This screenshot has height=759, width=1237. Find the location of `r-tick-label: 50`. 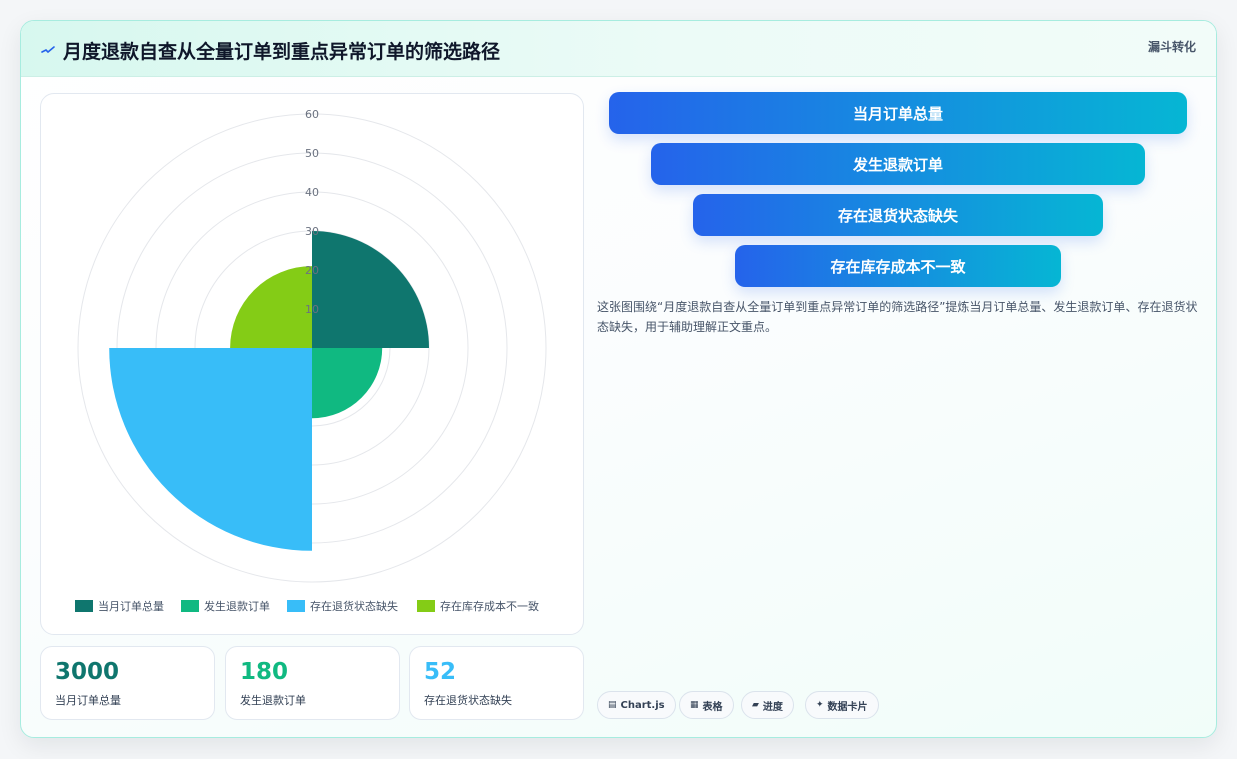

r-tick-label: 50 is located at coordinates (312, 153).